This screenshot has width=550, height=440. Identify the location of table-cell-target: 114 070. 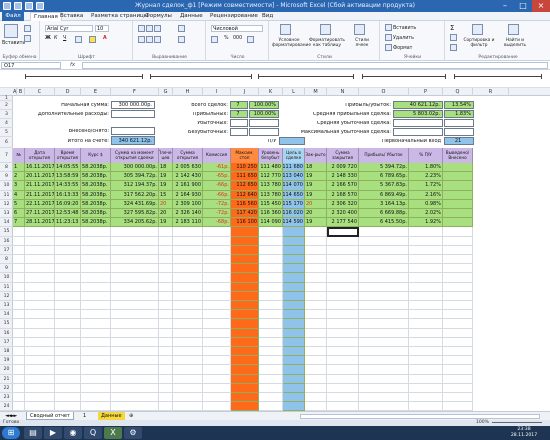
(294, 186).